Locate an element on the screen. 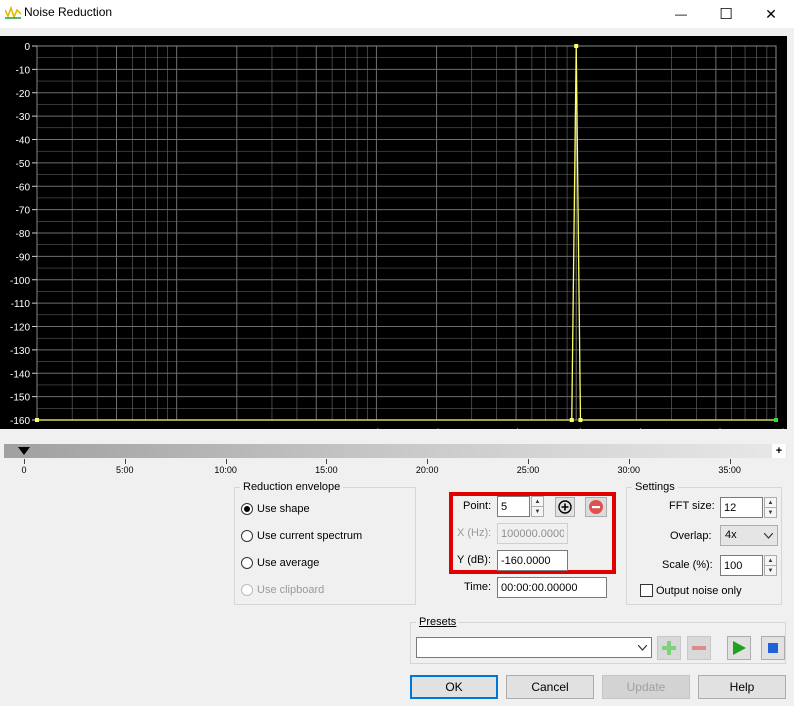  fft-size-label: FFT size: is located at coordinates (692, 506).